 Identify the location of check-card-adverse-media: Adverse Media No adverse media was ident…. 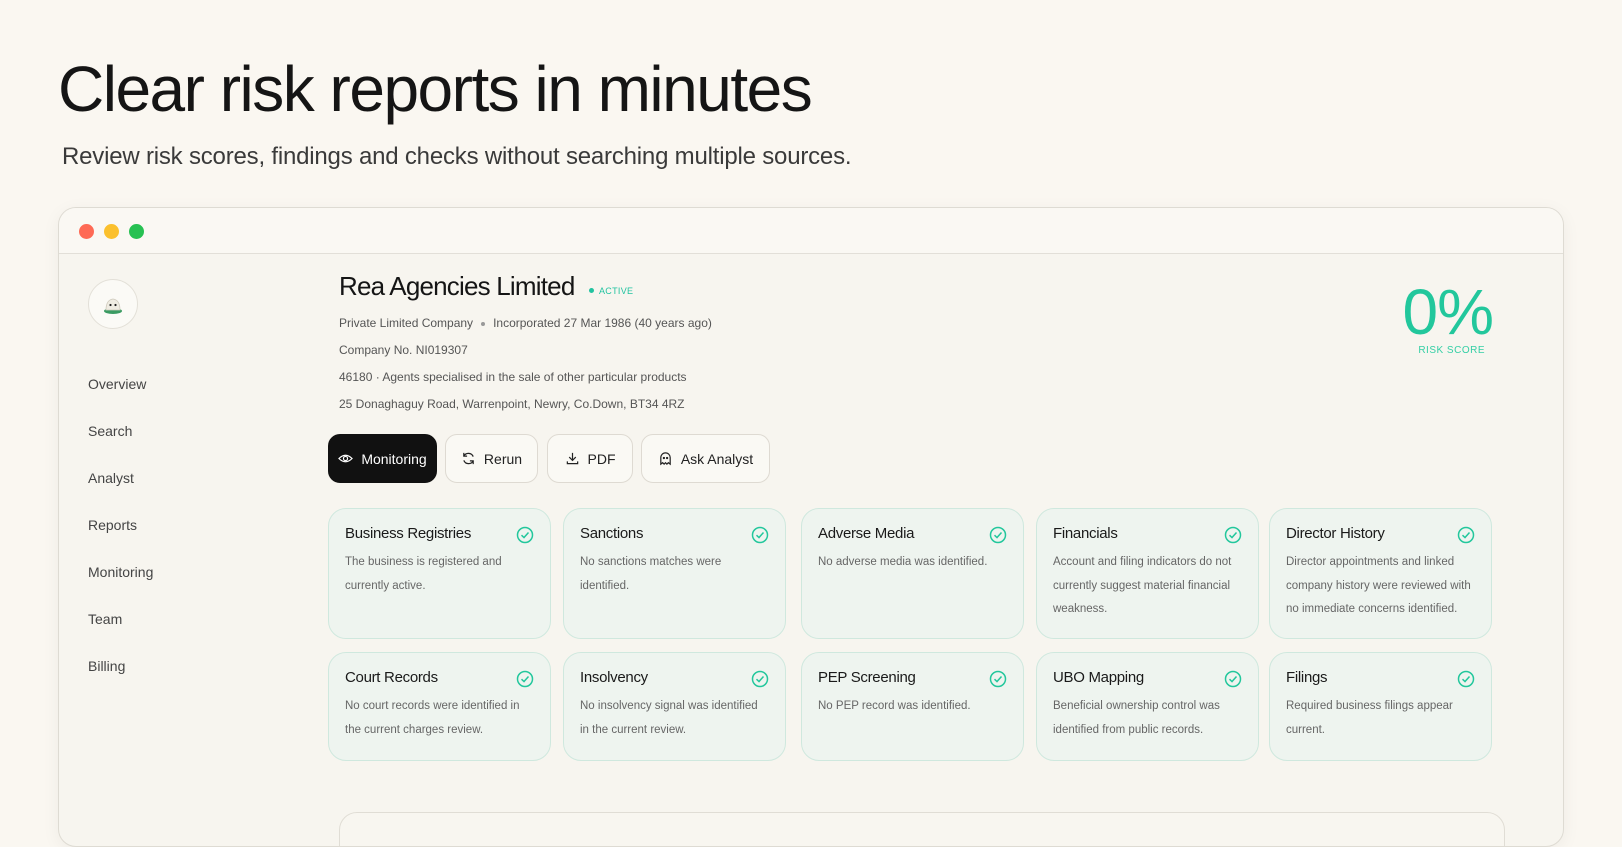
(912, 573).